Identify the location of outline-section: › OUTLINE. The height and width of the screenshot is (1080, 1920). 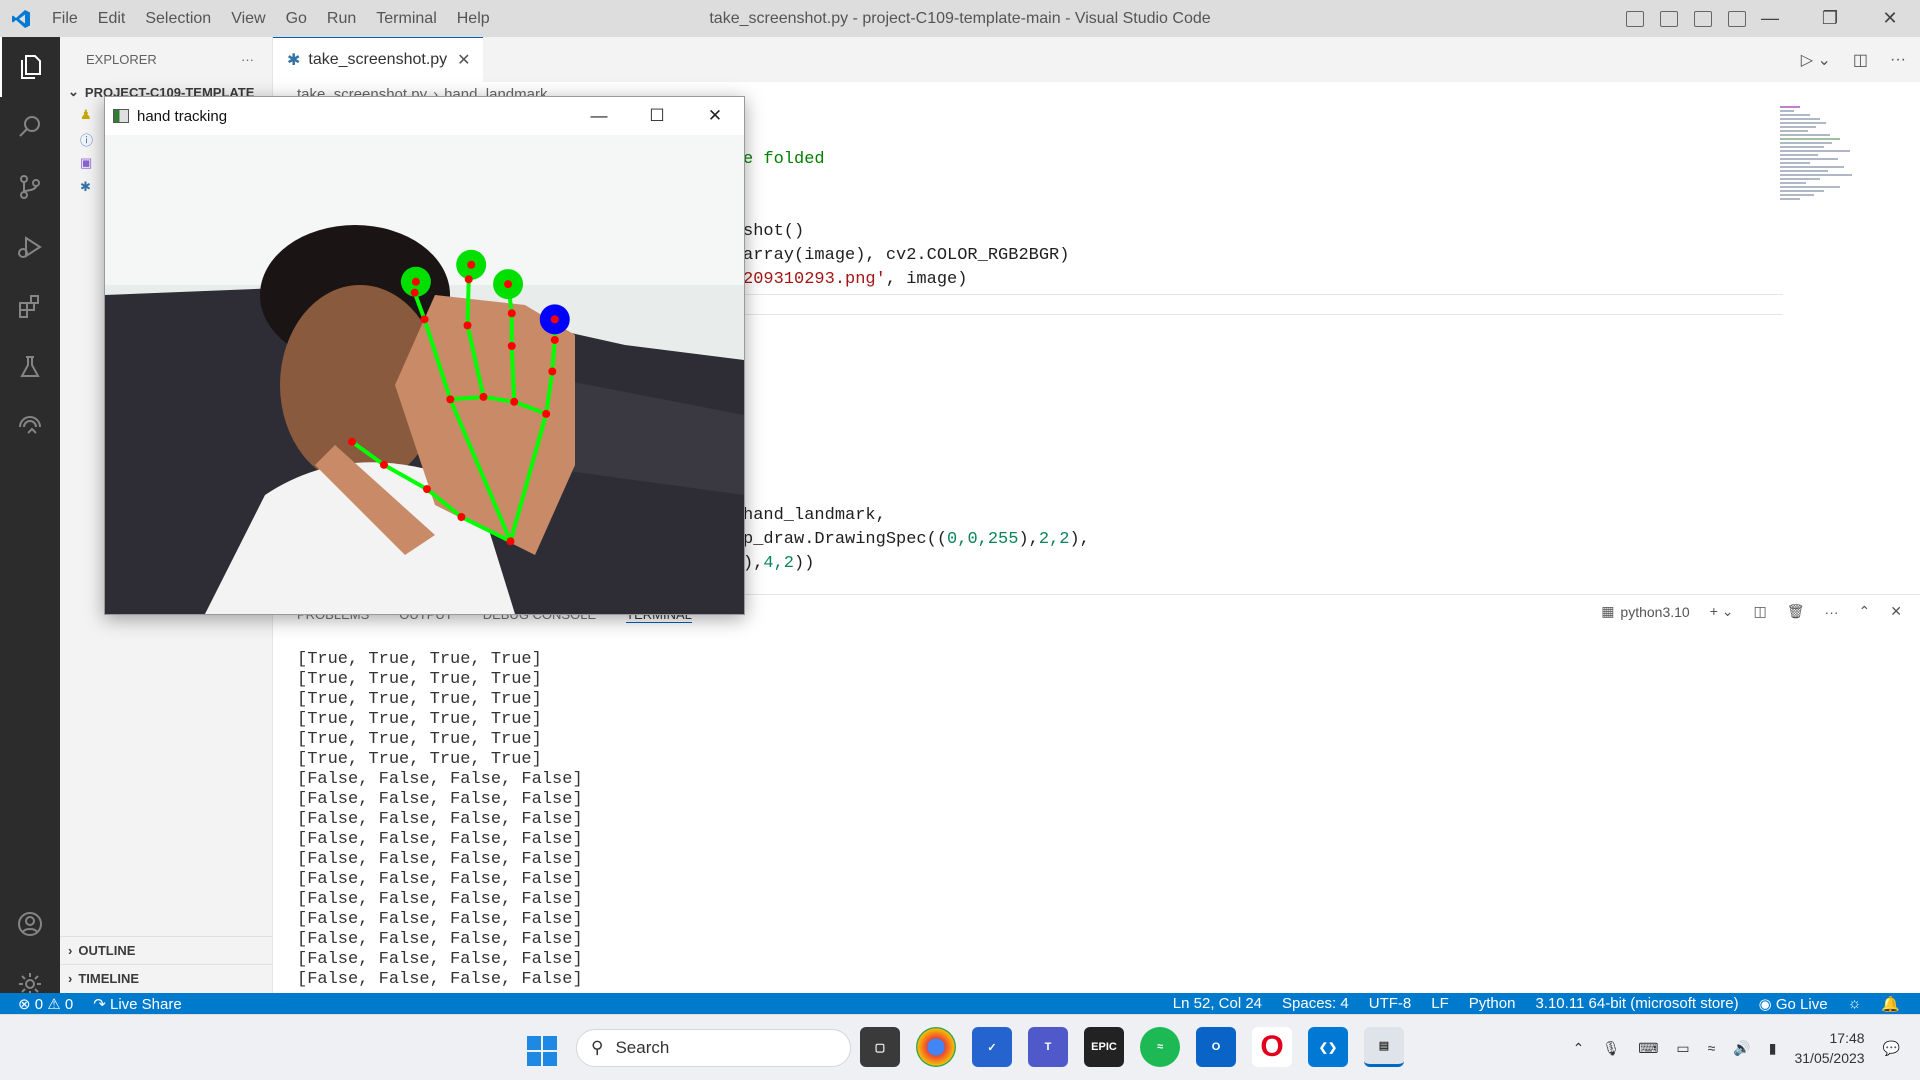
(166, 950).